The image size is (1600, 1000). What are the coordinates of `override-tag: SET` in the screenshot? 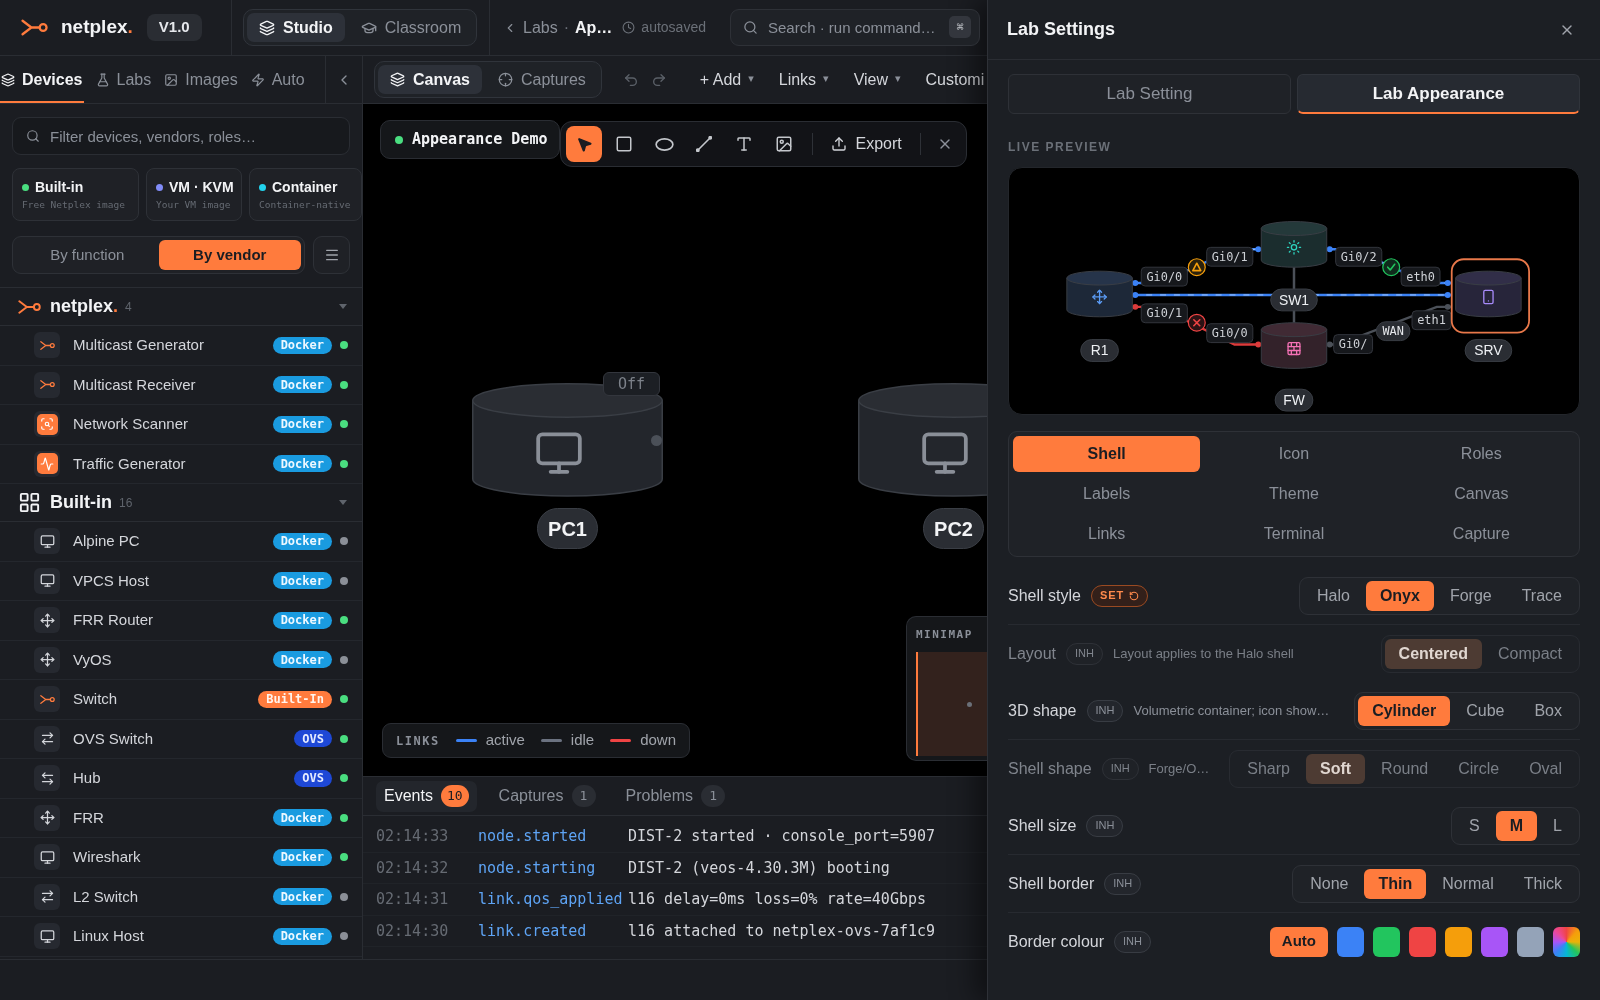 It's located at (1119, 595).